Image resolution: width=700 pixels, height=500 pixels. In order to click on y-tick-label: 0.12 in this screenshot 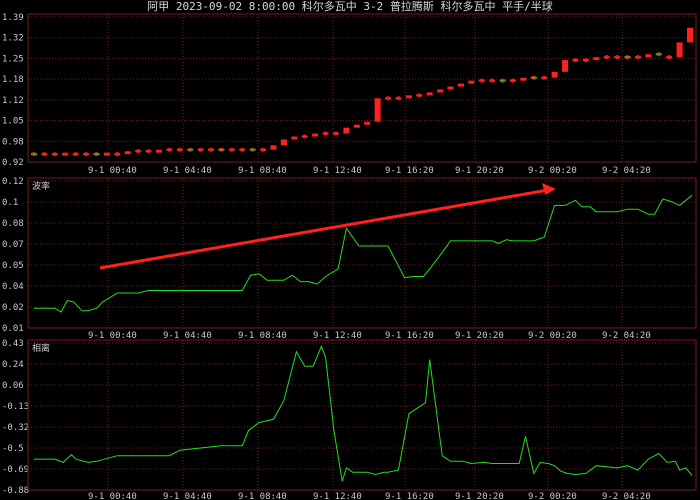, I will do `click(13, 182)`.